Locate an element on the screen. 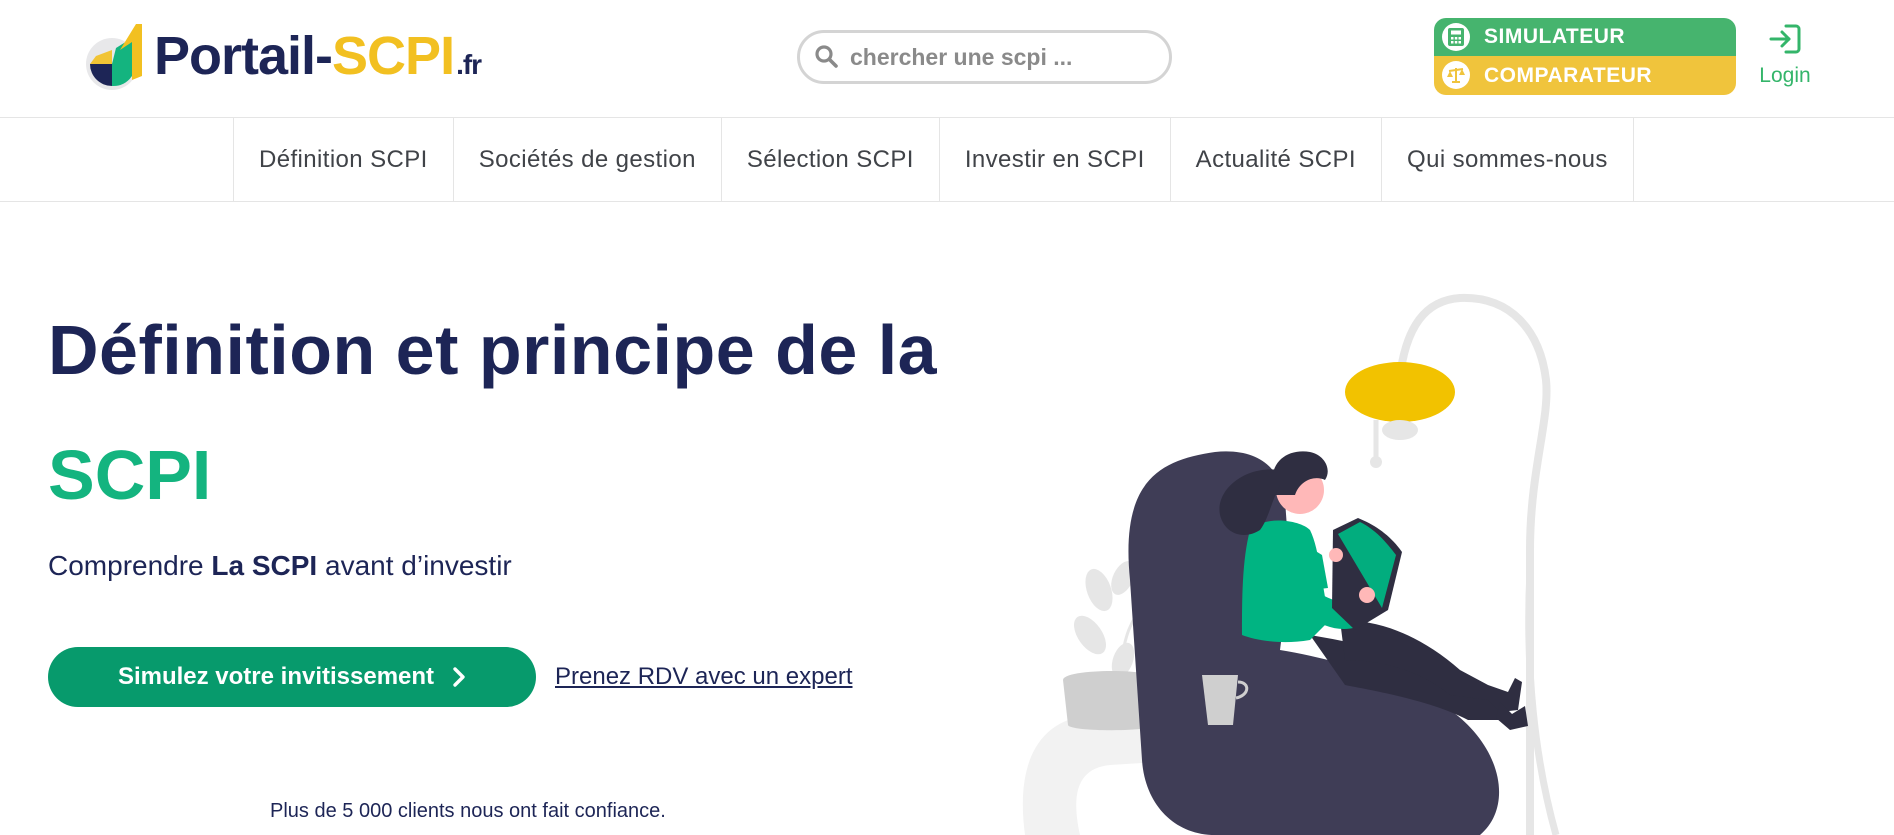 This screenshot has width=1894, height=835. hero-subtitle-prefix: Comprendre is located at coordinates (130, 565).